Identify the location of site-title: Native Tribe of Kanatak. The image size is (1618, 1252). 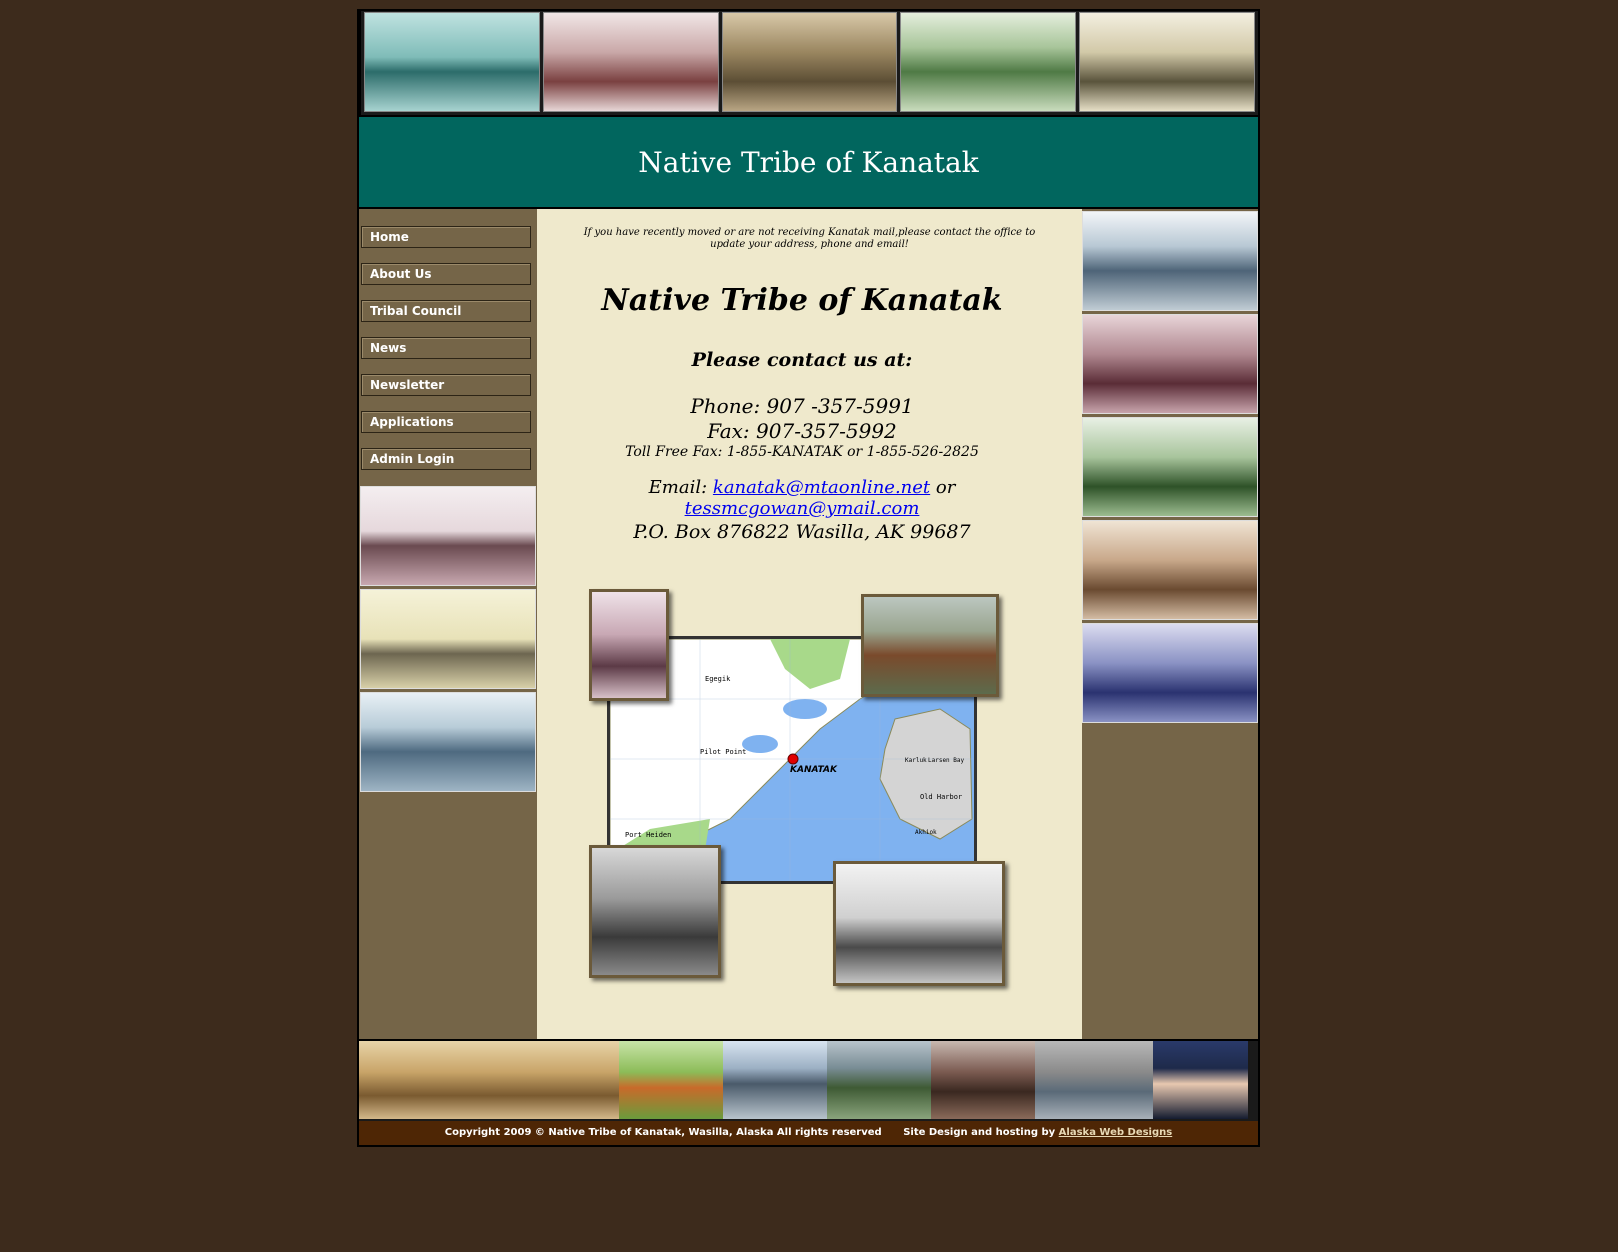
(808, 162).